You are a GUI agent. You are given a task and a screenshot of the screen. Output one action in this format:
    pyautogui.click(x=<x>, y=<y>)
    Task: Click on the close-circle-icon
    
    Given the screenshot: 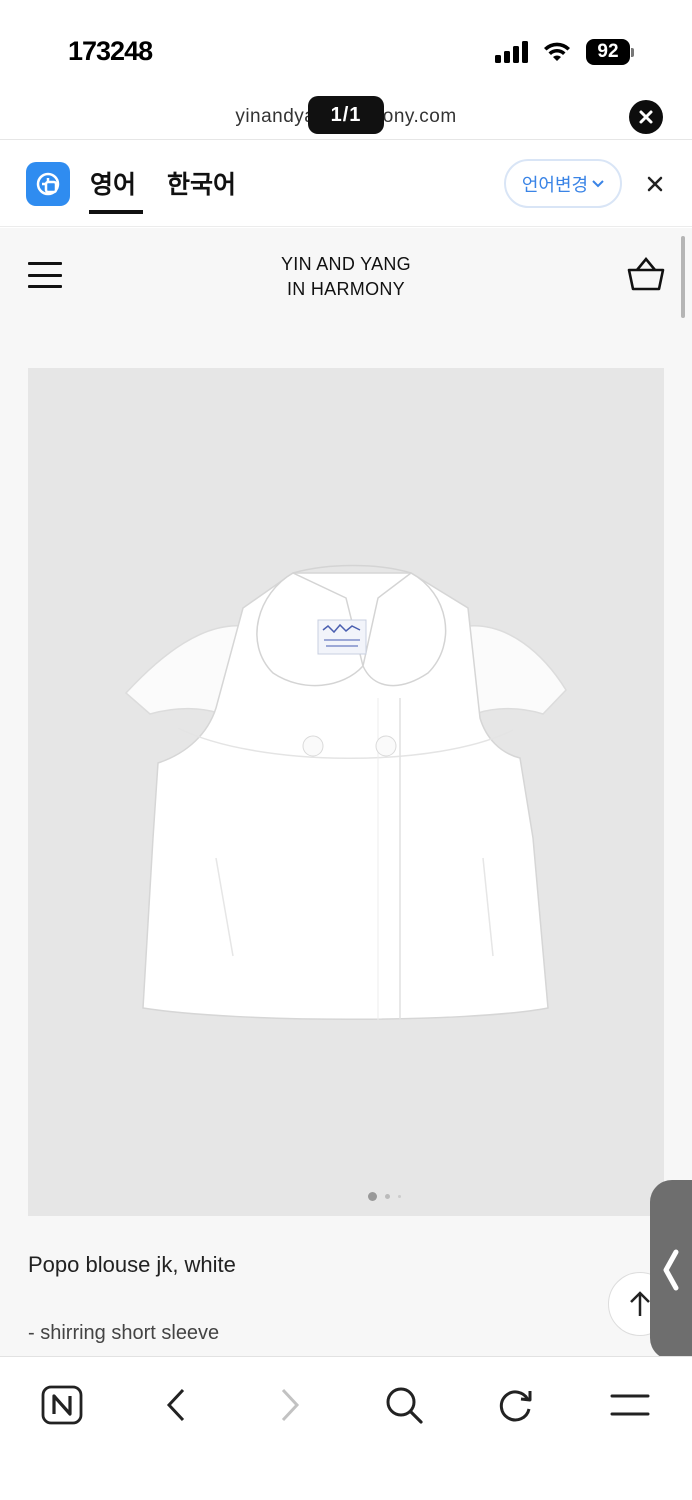 What is the action you would take?
    pyautogui.click(x=646, y=117)
    